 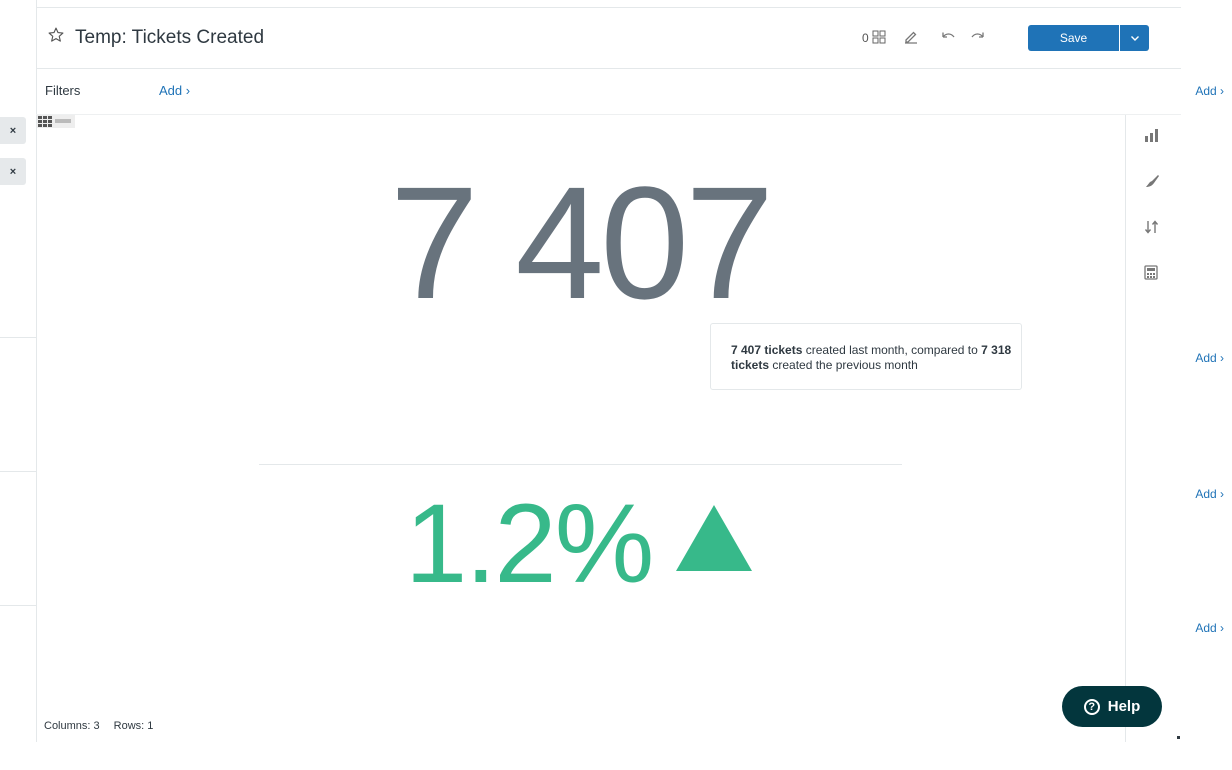 What do you see at coordinates (1091, 706) in the screenshot?
I see `help-icon: ?` at bounding box center [1091, 706].